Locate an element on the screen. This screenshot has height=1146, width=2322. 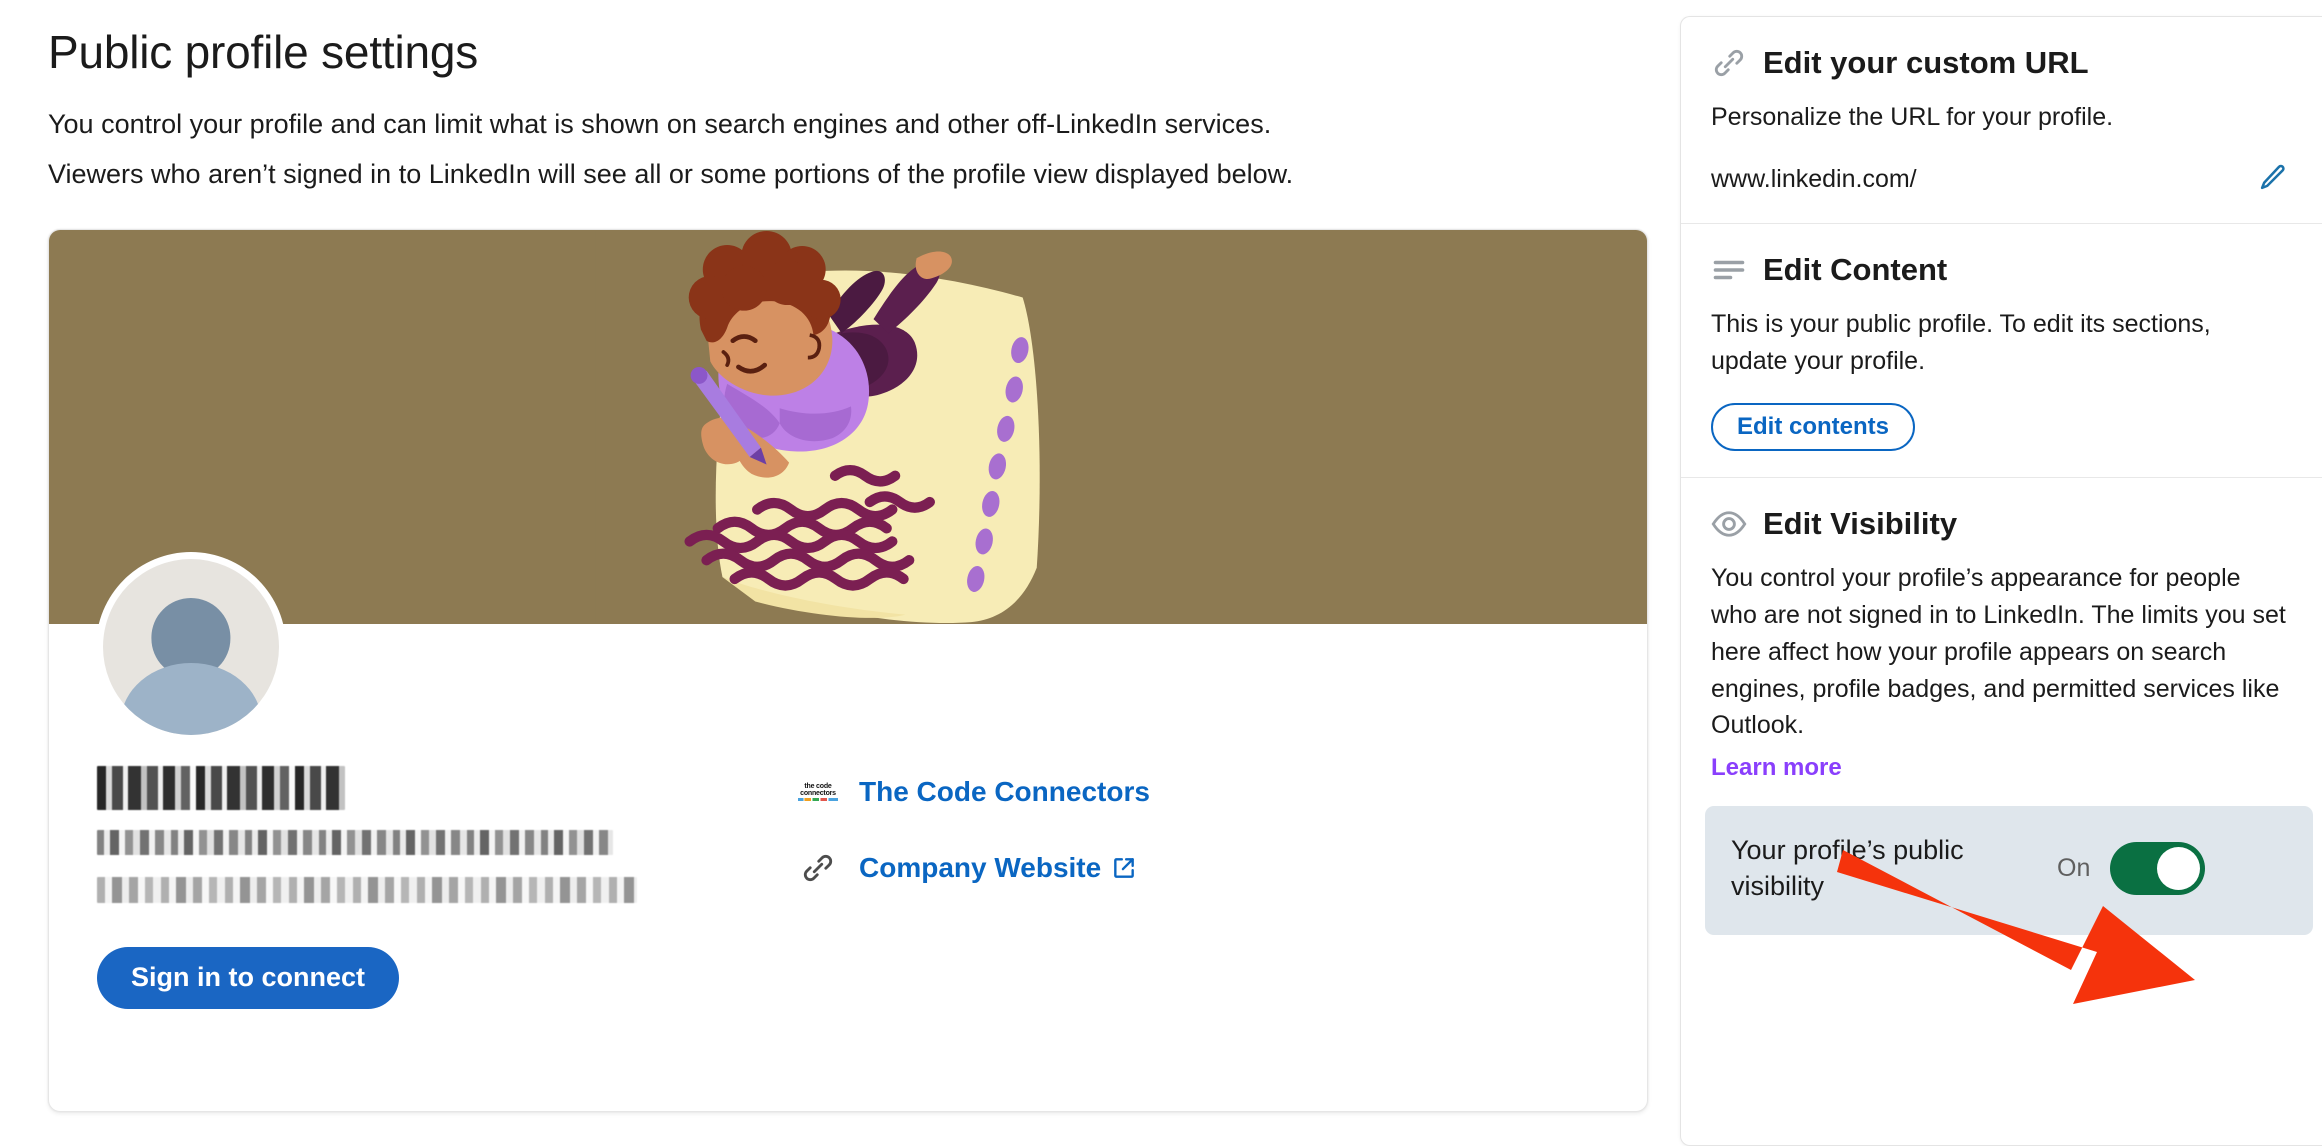
company-link-label: The Code Connectors is located at coordinates (1004, 792).